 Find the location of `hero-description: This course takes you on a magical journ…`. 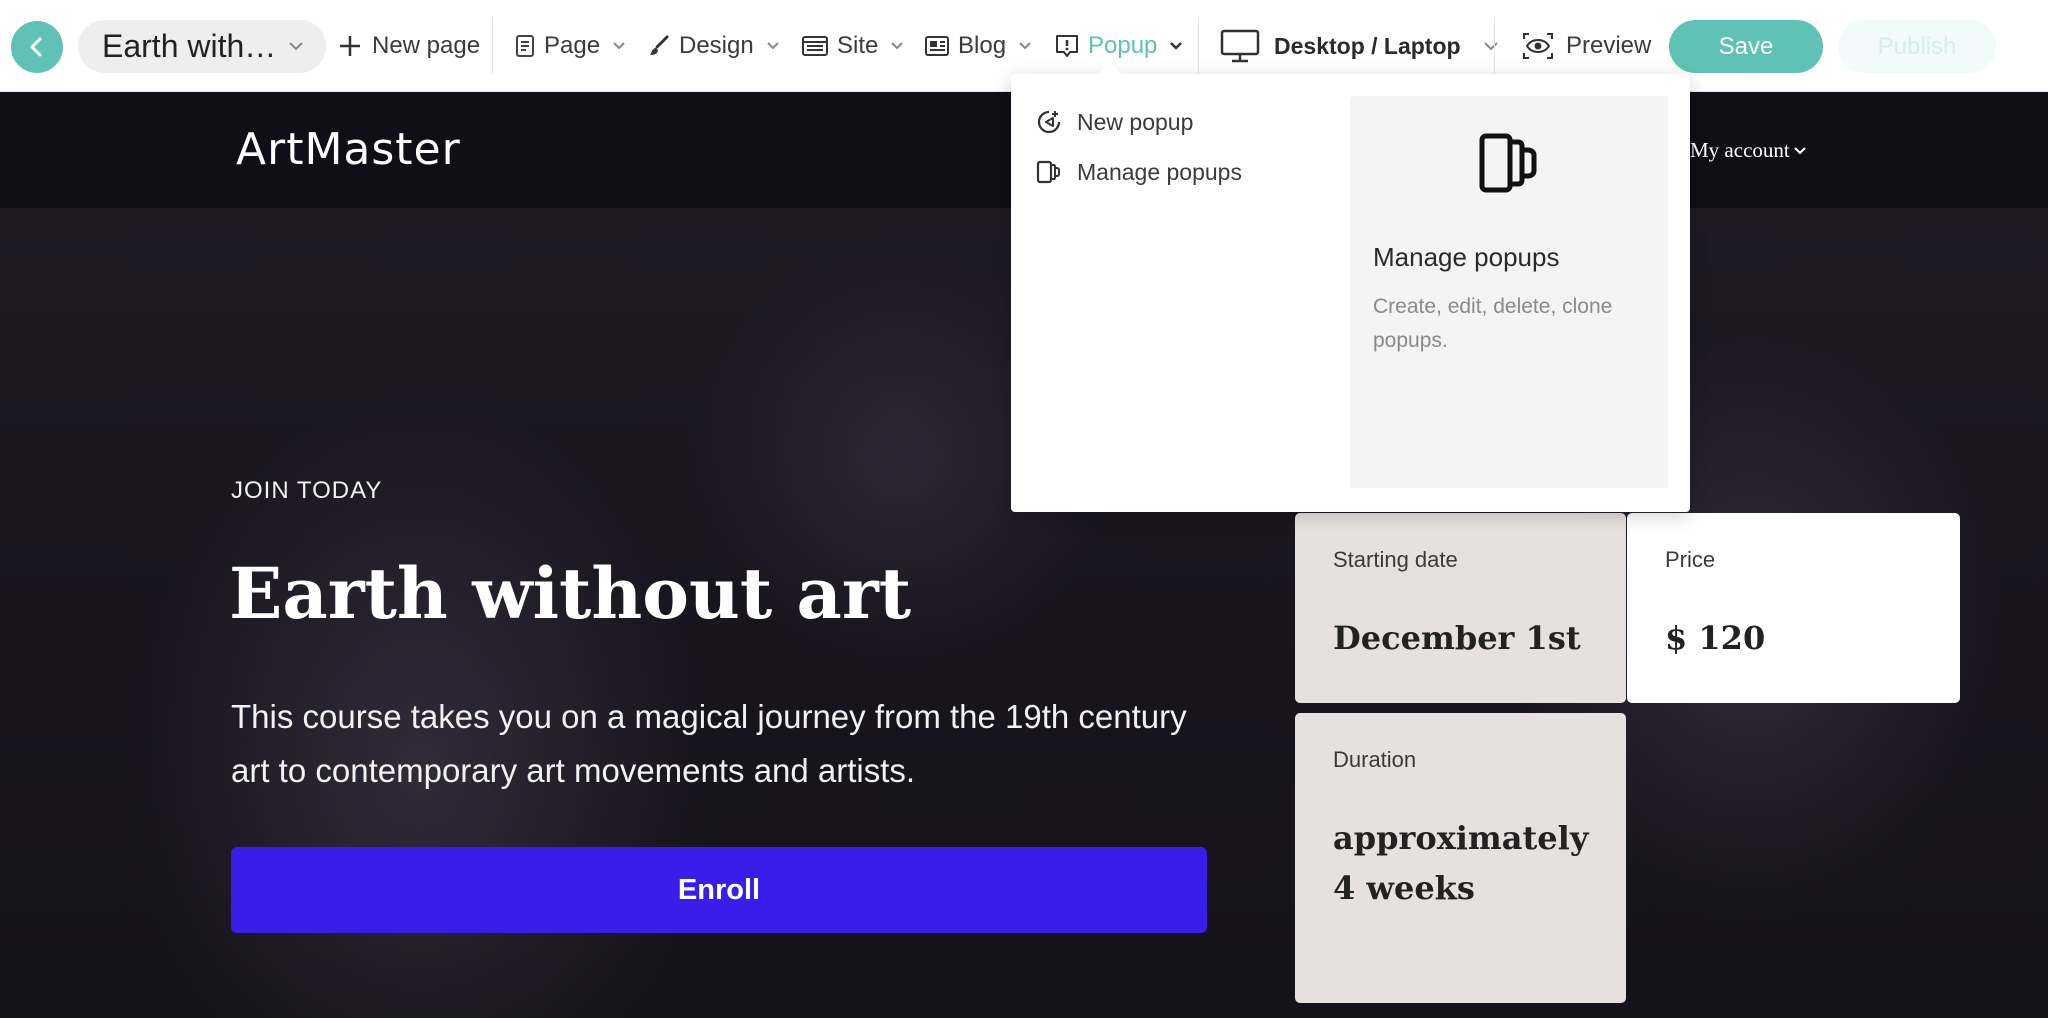

hero-description: This course takes you on a magical journ… is located at coordinates (709, 743).